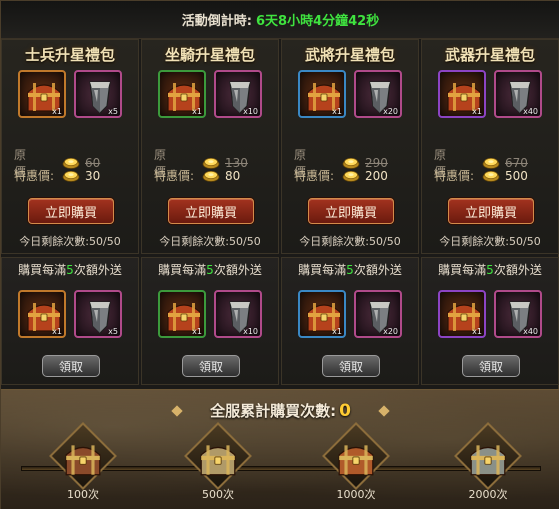  I want to click on server-total-title: 全服累計購買次數: 0, so click(280, 410).